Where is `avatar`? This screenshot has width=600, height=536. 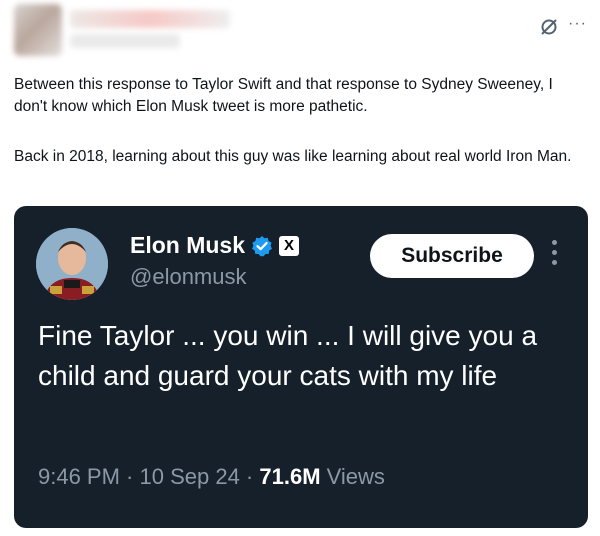 avatar is located at coordinates (72, 264).